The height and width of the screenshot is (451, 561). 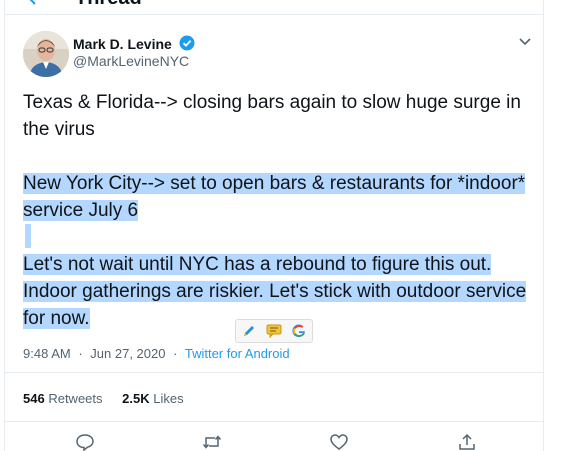 I want to click on likes-stat: 2.5K Likes, so click(x=152, y=398).